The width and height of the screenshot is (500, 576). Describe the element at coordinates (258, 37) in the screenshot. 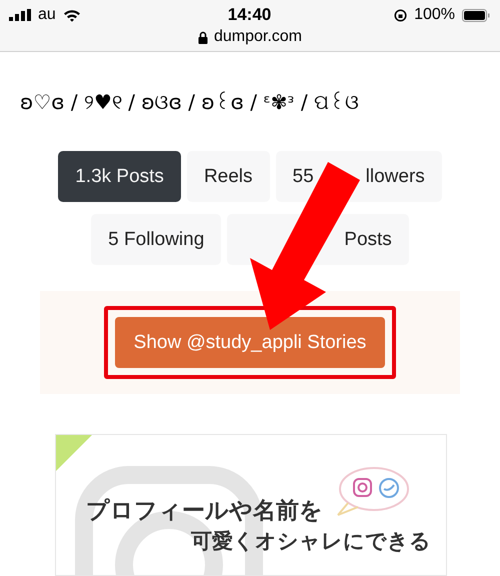

I see `address-url: dumpor.com` at that location.